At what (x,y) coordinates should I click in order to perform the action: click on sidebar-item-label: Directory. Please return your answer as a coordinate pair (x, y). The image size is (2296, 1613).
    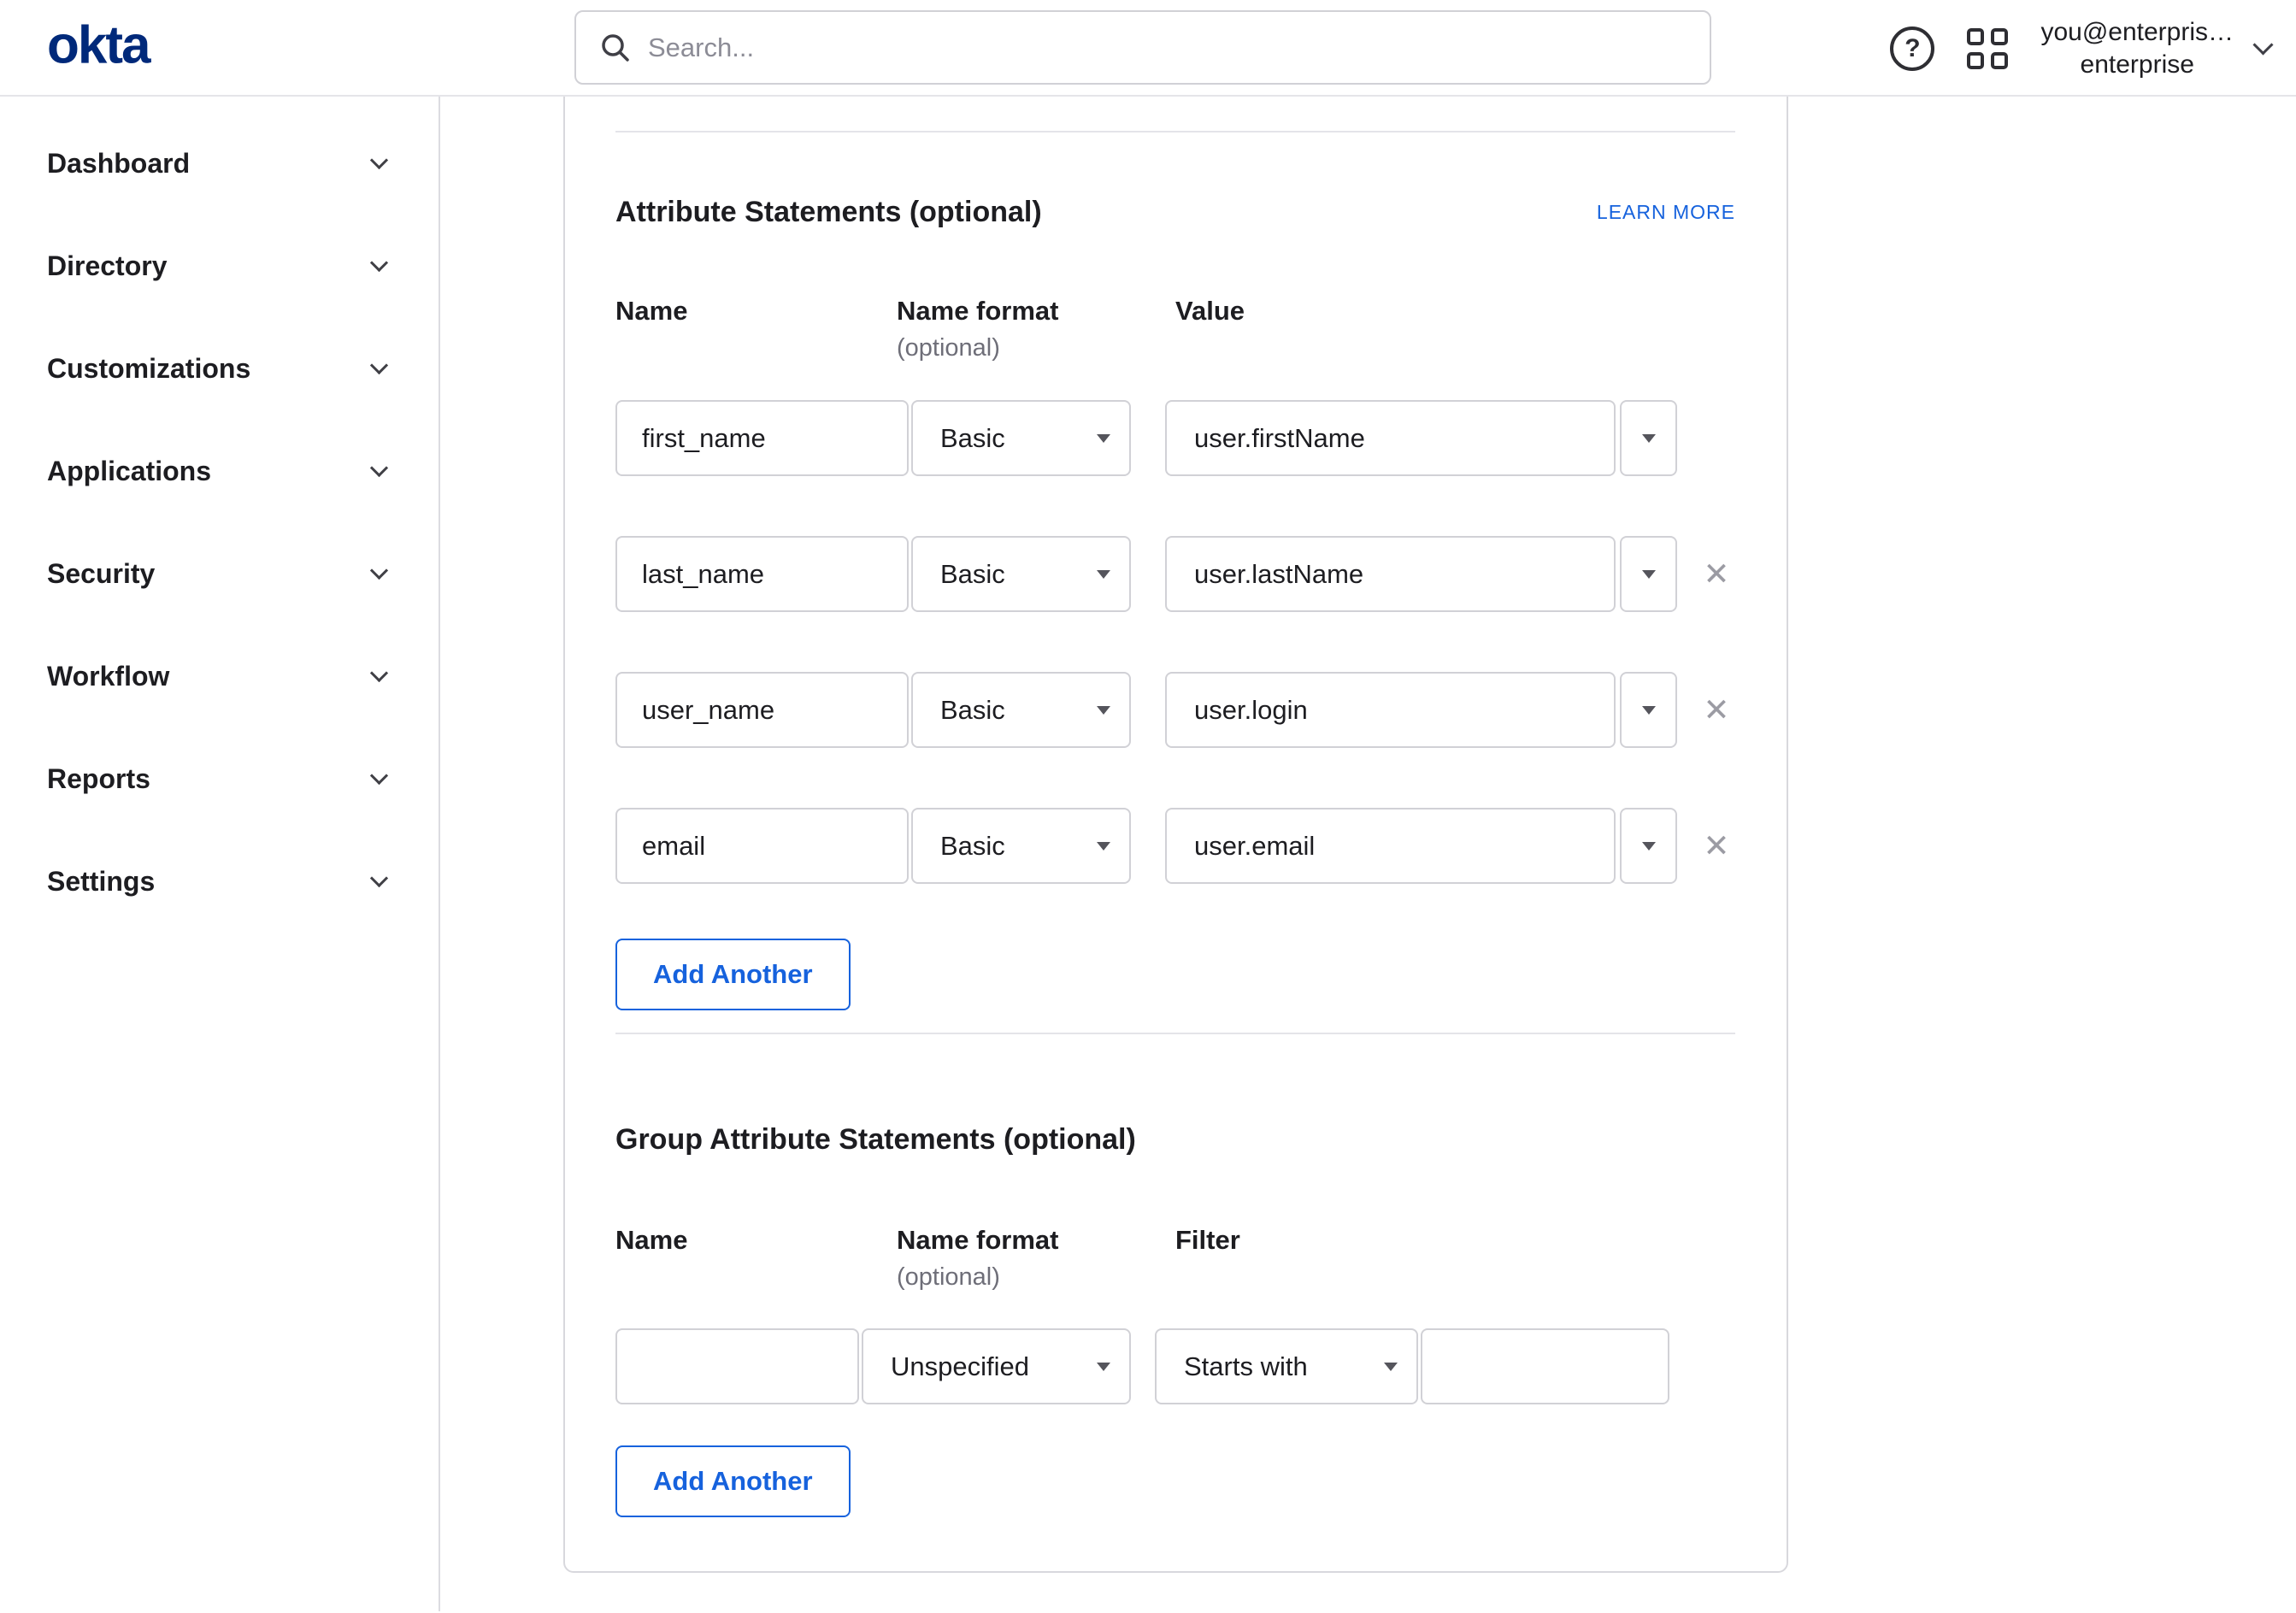
    Looking at the image, I should click on (107, 265).